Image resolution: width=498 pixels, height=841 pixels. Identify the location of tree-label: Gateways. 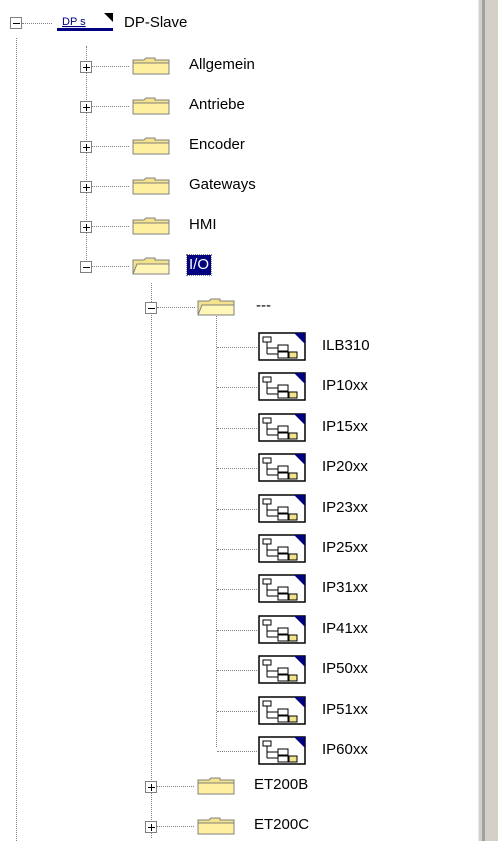
(222, 184).